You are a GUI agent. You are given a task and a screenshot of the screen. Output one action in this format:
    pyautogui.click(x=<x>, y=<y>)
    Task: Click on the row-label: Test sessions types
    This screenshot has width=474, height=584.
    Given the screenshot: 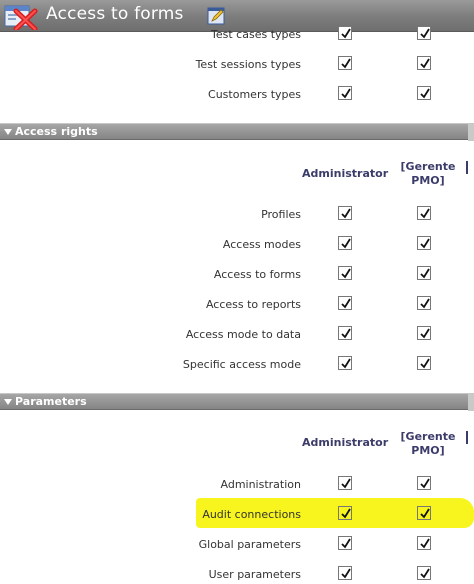 What is the action you would take?
    pyautogui.click(x=248, y=64)
    